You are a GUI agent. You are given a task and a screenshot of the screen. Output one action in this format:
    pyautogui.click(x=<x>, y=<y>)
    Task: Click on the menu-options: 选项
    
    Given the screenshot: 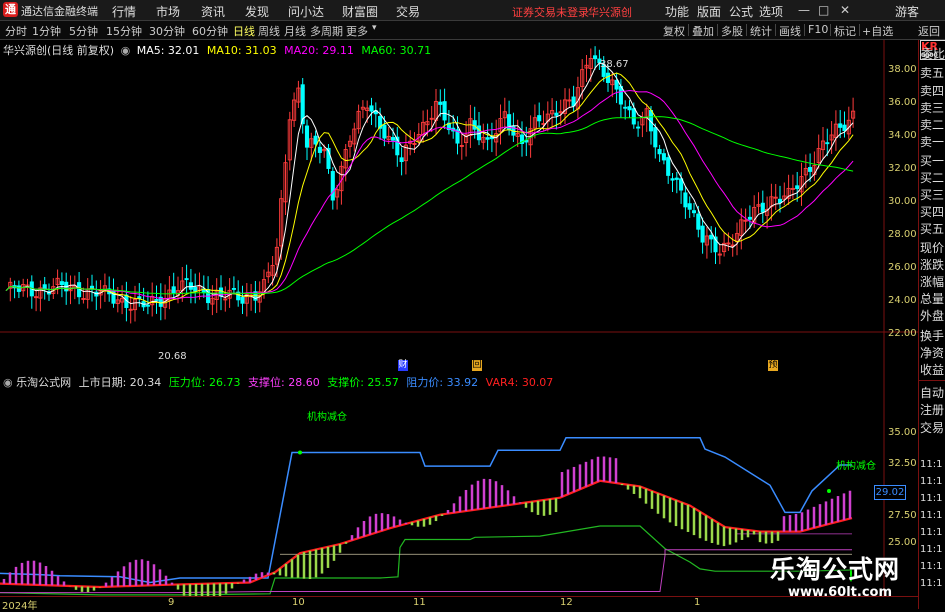 What is the action you would take?
    pyautogui.click(x=771, y=11)
    